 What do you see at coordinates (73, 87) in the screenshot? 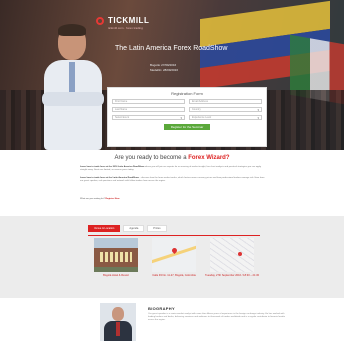
I see `presenter-photo` at bounding box center [73, 87].